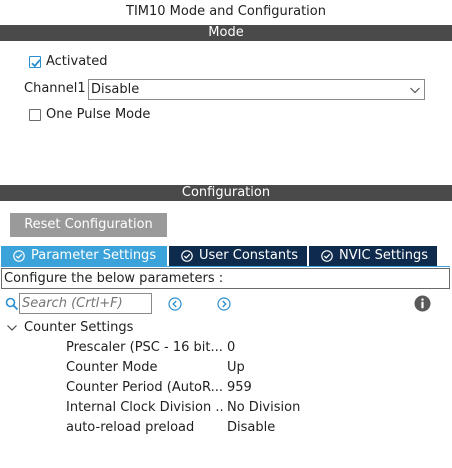 The image size is (452, 468). What do you see at coordinates (114, 278) in the screenshot?
I see `parameters-description-text: Configure the below parameters :` at bounding box center [114, 278].